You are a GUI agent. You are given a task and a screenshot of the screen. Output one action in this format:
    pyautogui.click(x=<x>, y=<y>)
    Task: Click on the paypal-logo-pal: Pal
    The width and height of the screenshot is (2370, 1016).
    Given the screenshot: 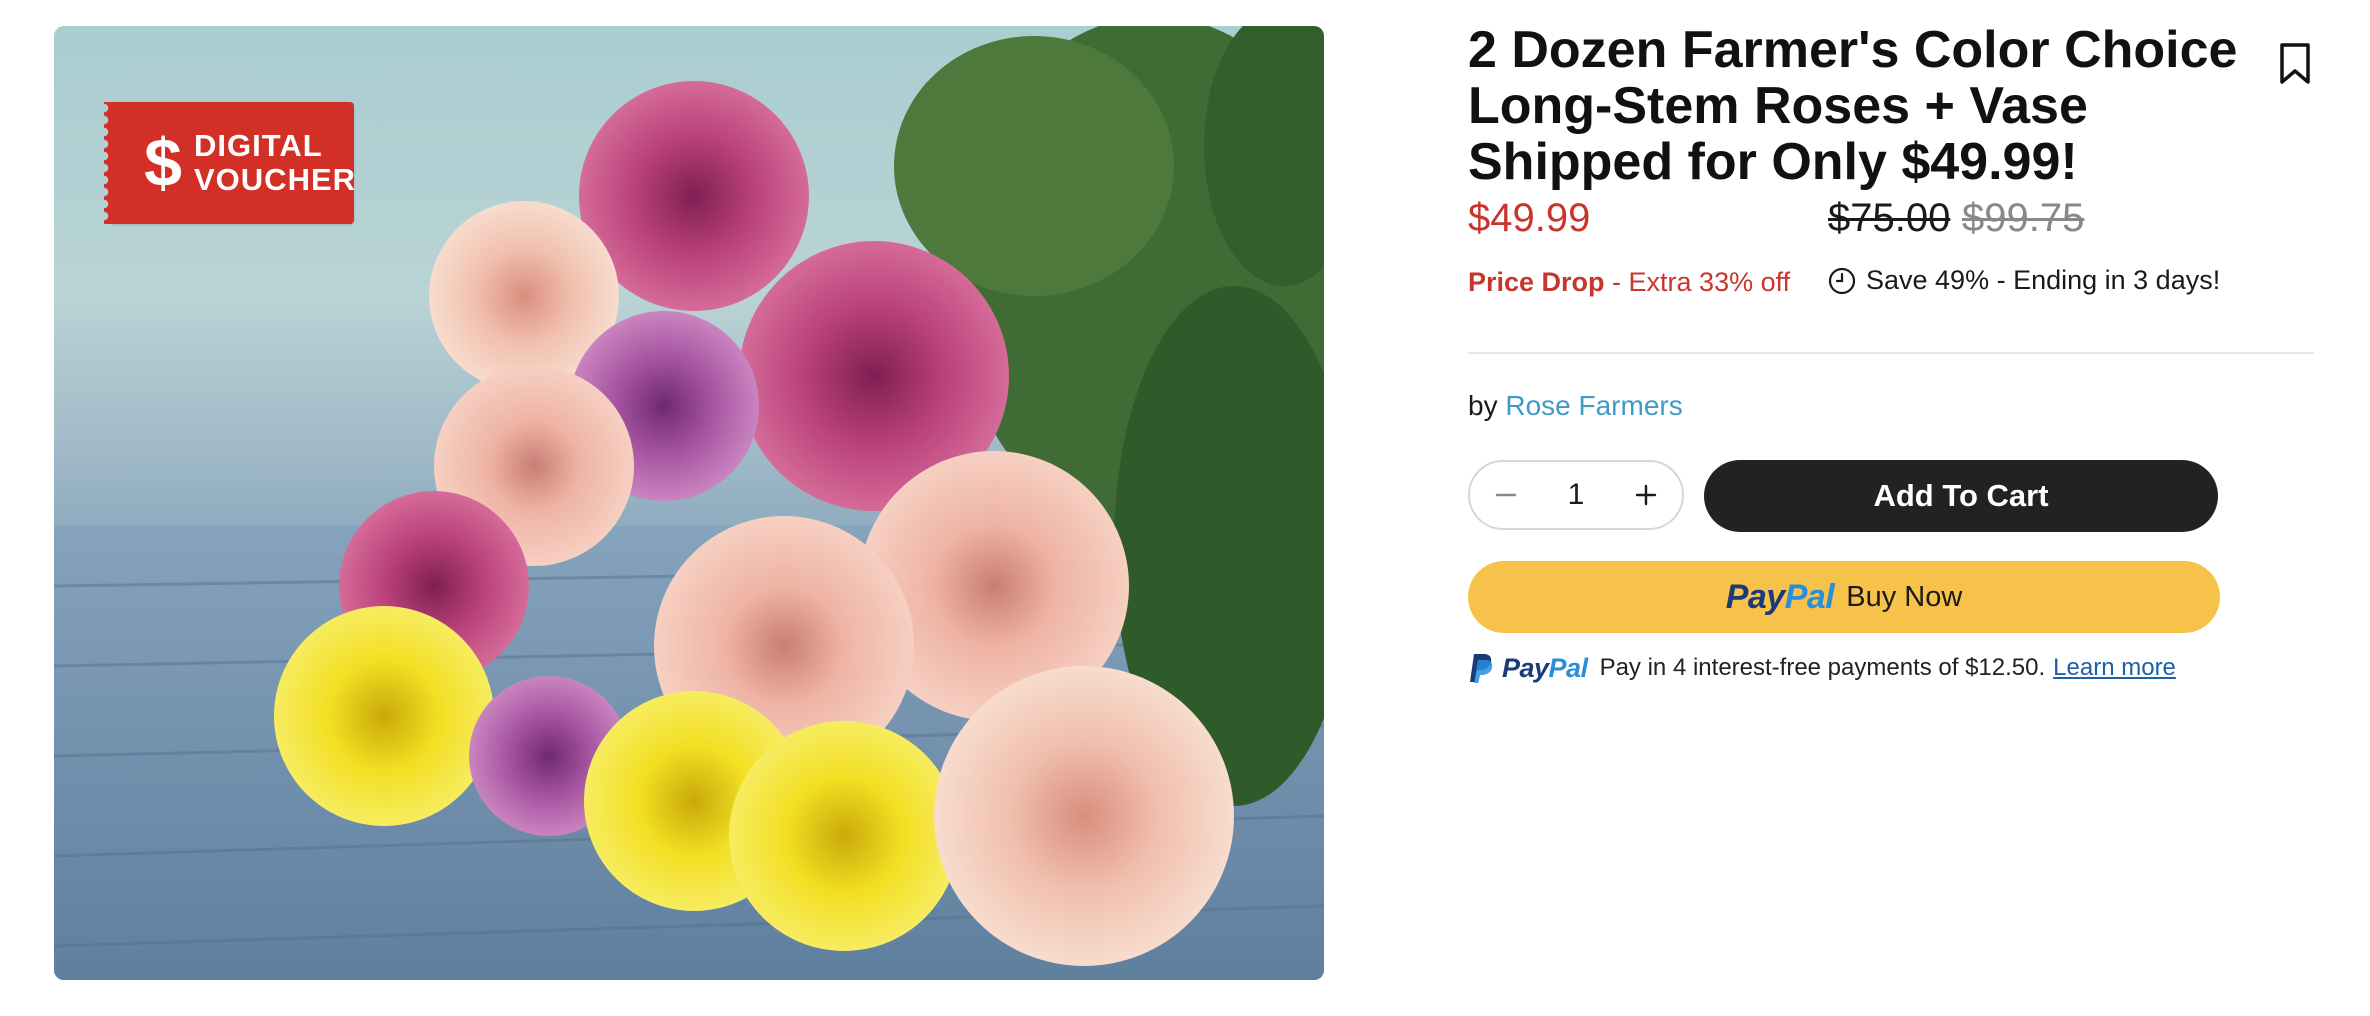 What is the action you would take?
    pyautogui.click(x=1809, y=596)
    